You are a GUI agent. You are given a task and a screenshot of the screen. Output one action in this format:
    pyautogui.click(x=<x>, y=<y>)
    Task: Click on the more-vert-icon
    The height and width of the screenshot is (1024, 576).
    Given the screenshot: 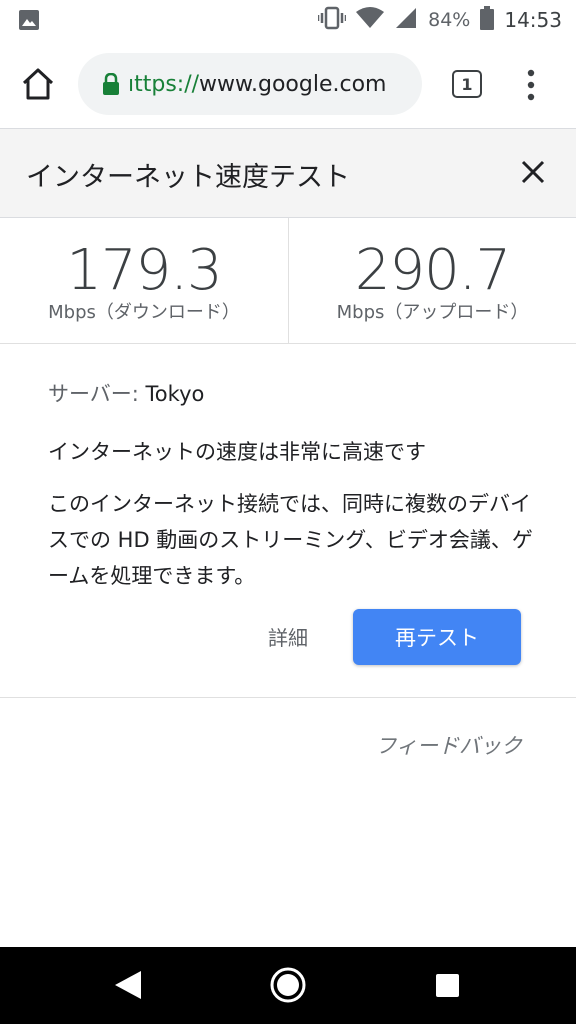 What is the action you would take?
    pyautogui.click(x=531, y=85)
    